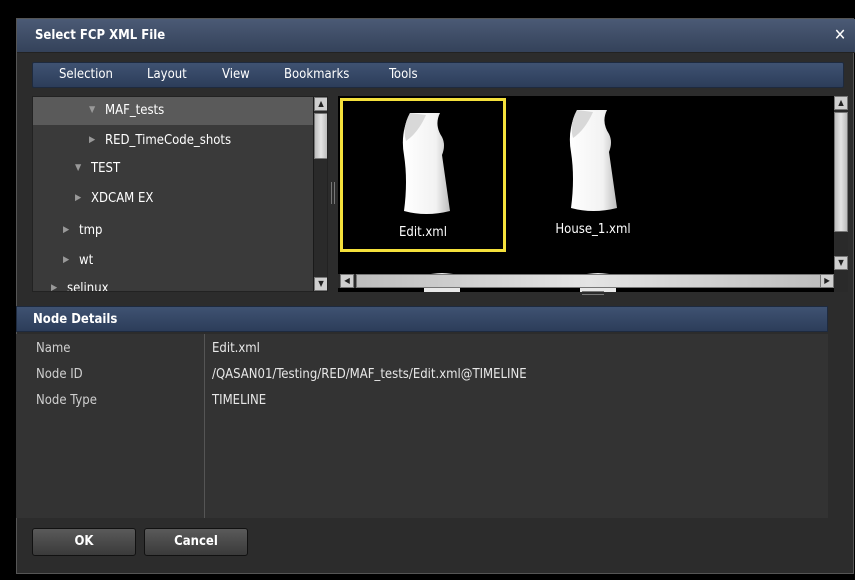  I want to click on detail-key-name: Name, so click(53, 348).